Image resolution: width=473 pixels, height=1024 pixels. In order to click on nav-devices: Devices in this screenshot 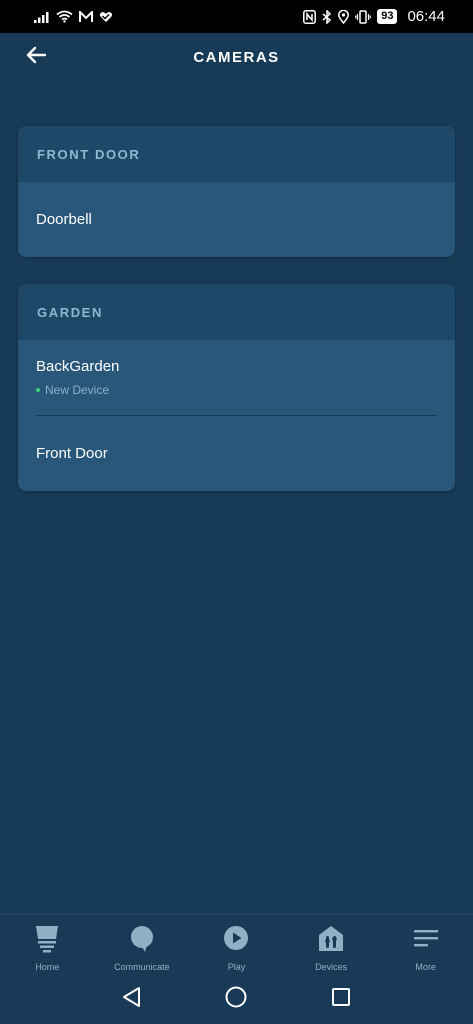, I will do `click(331, 943)`.